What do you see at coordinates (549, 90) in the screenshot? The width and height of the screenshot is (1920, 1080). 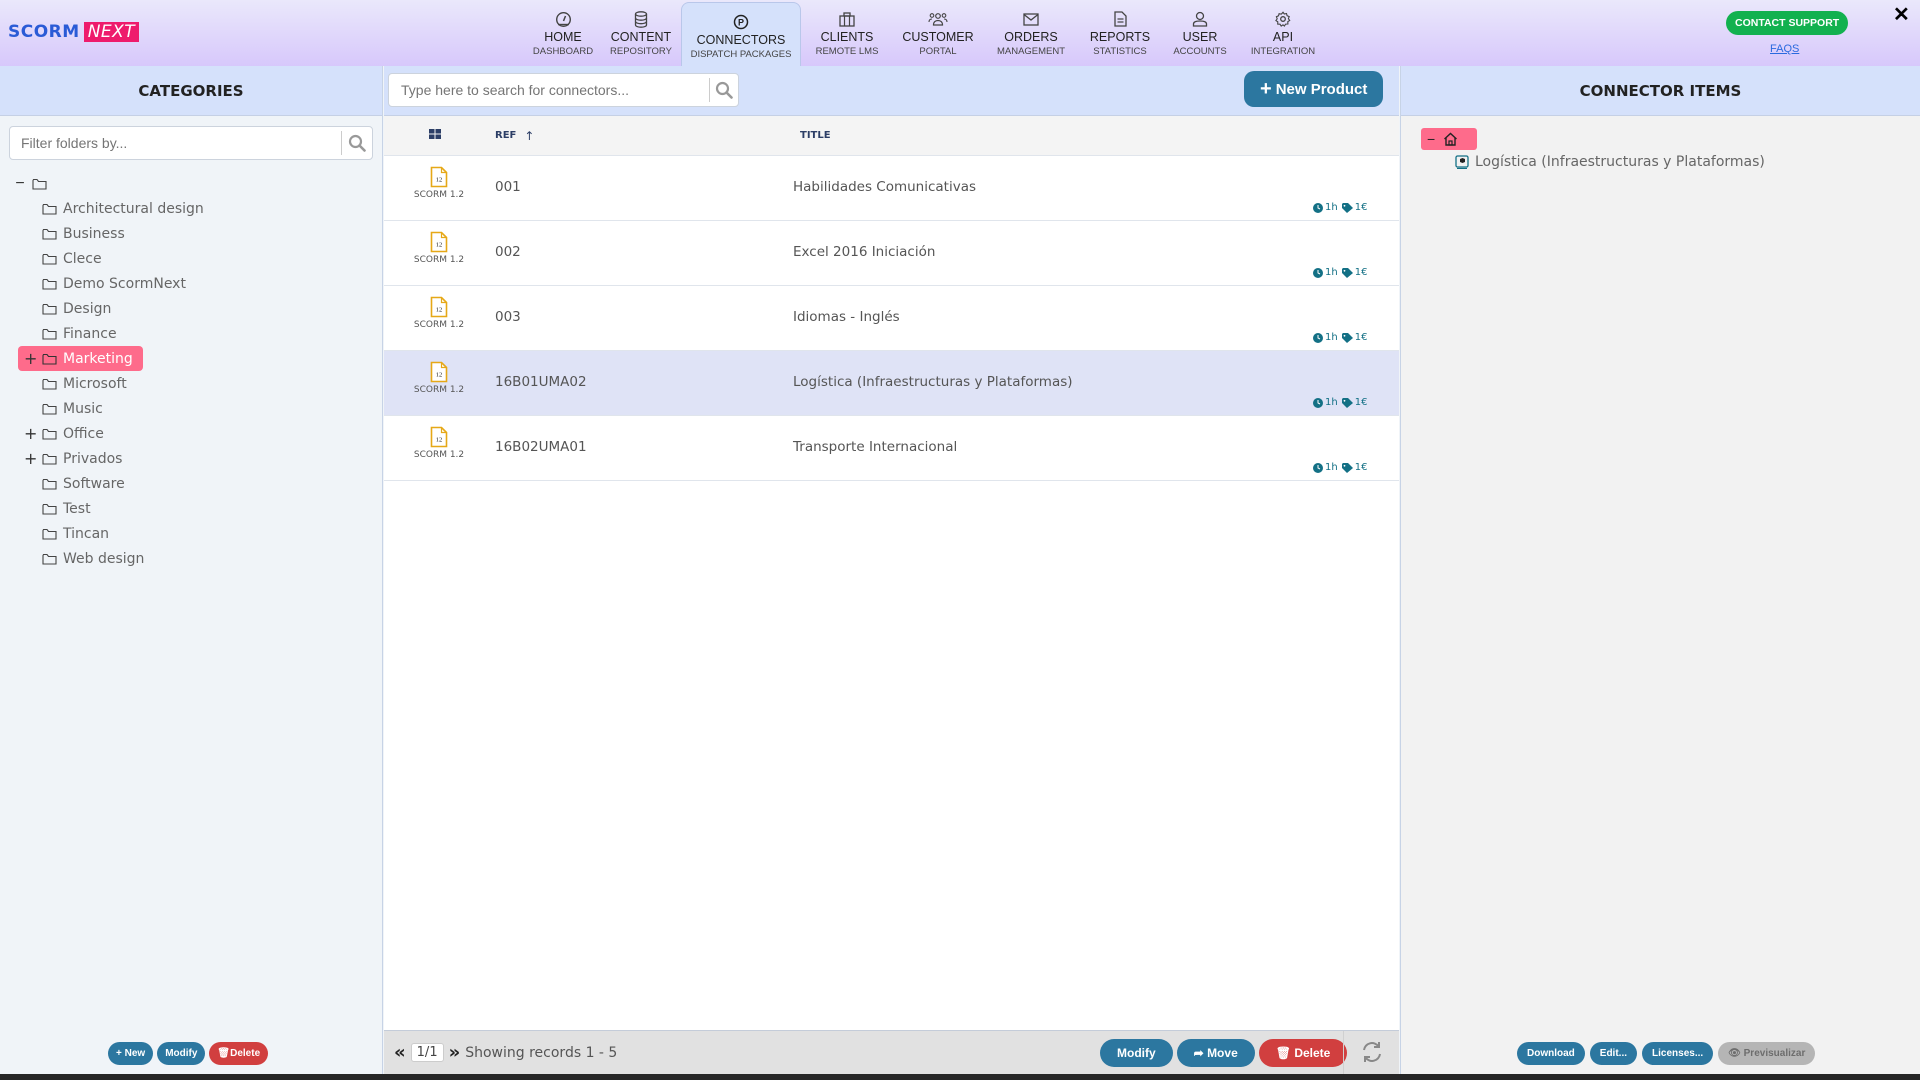 I see `connector-search-input` at bounding box center [549, 90].